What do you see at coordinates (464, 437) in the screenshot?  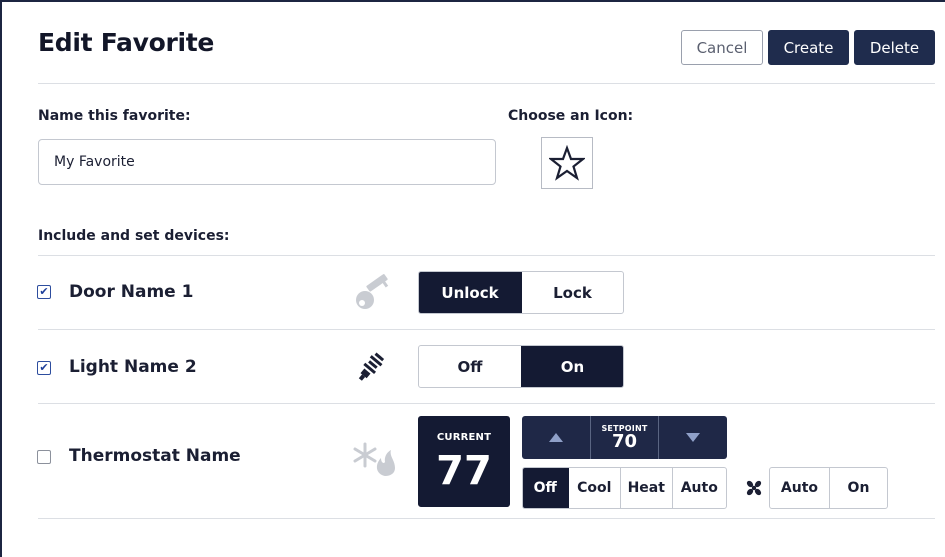 I see `current-label: CURRENT` at bounding box center [464, 437].